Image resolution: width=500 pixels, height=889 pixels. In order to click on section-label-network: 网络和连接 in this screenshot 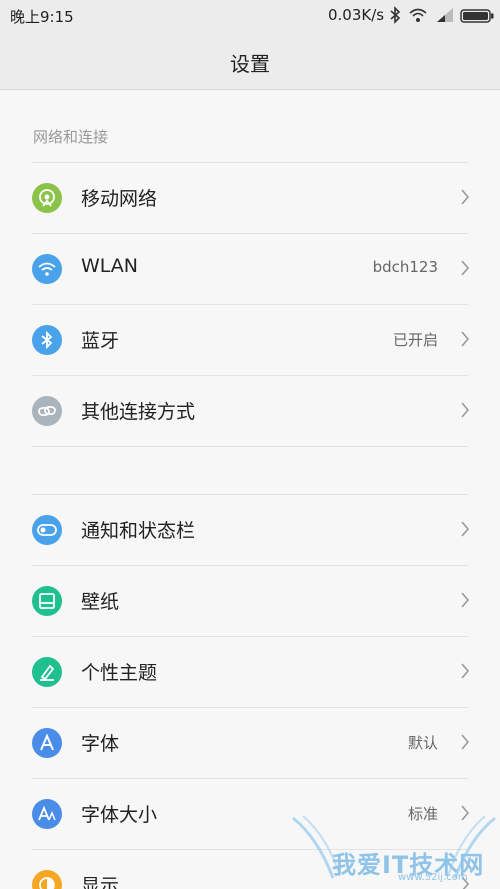, I will do `click(71, 137)`.